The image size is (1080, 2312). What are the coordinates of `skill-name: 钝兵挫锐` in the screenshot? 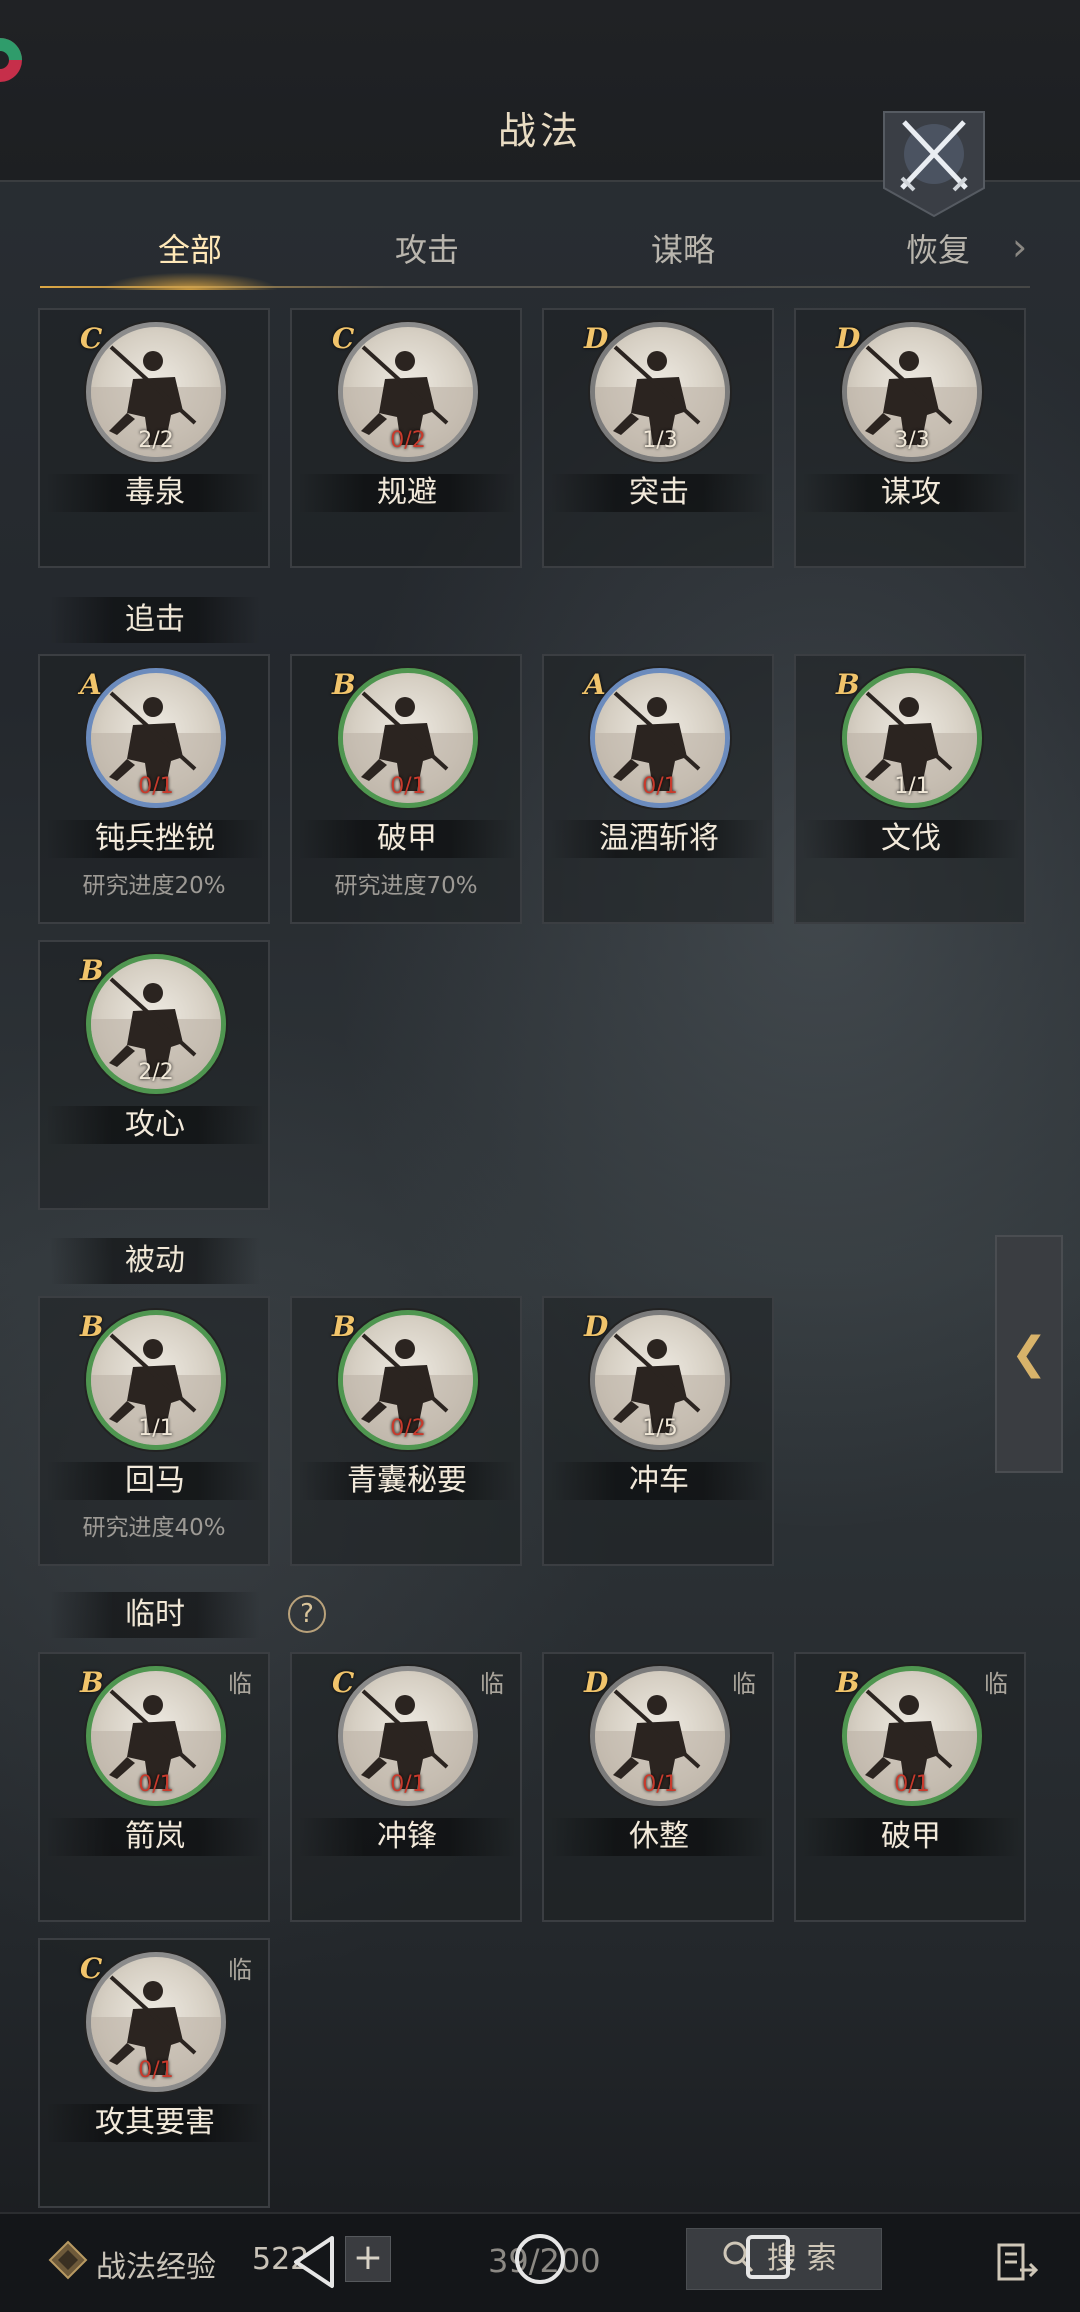 It's located at (155, 839).